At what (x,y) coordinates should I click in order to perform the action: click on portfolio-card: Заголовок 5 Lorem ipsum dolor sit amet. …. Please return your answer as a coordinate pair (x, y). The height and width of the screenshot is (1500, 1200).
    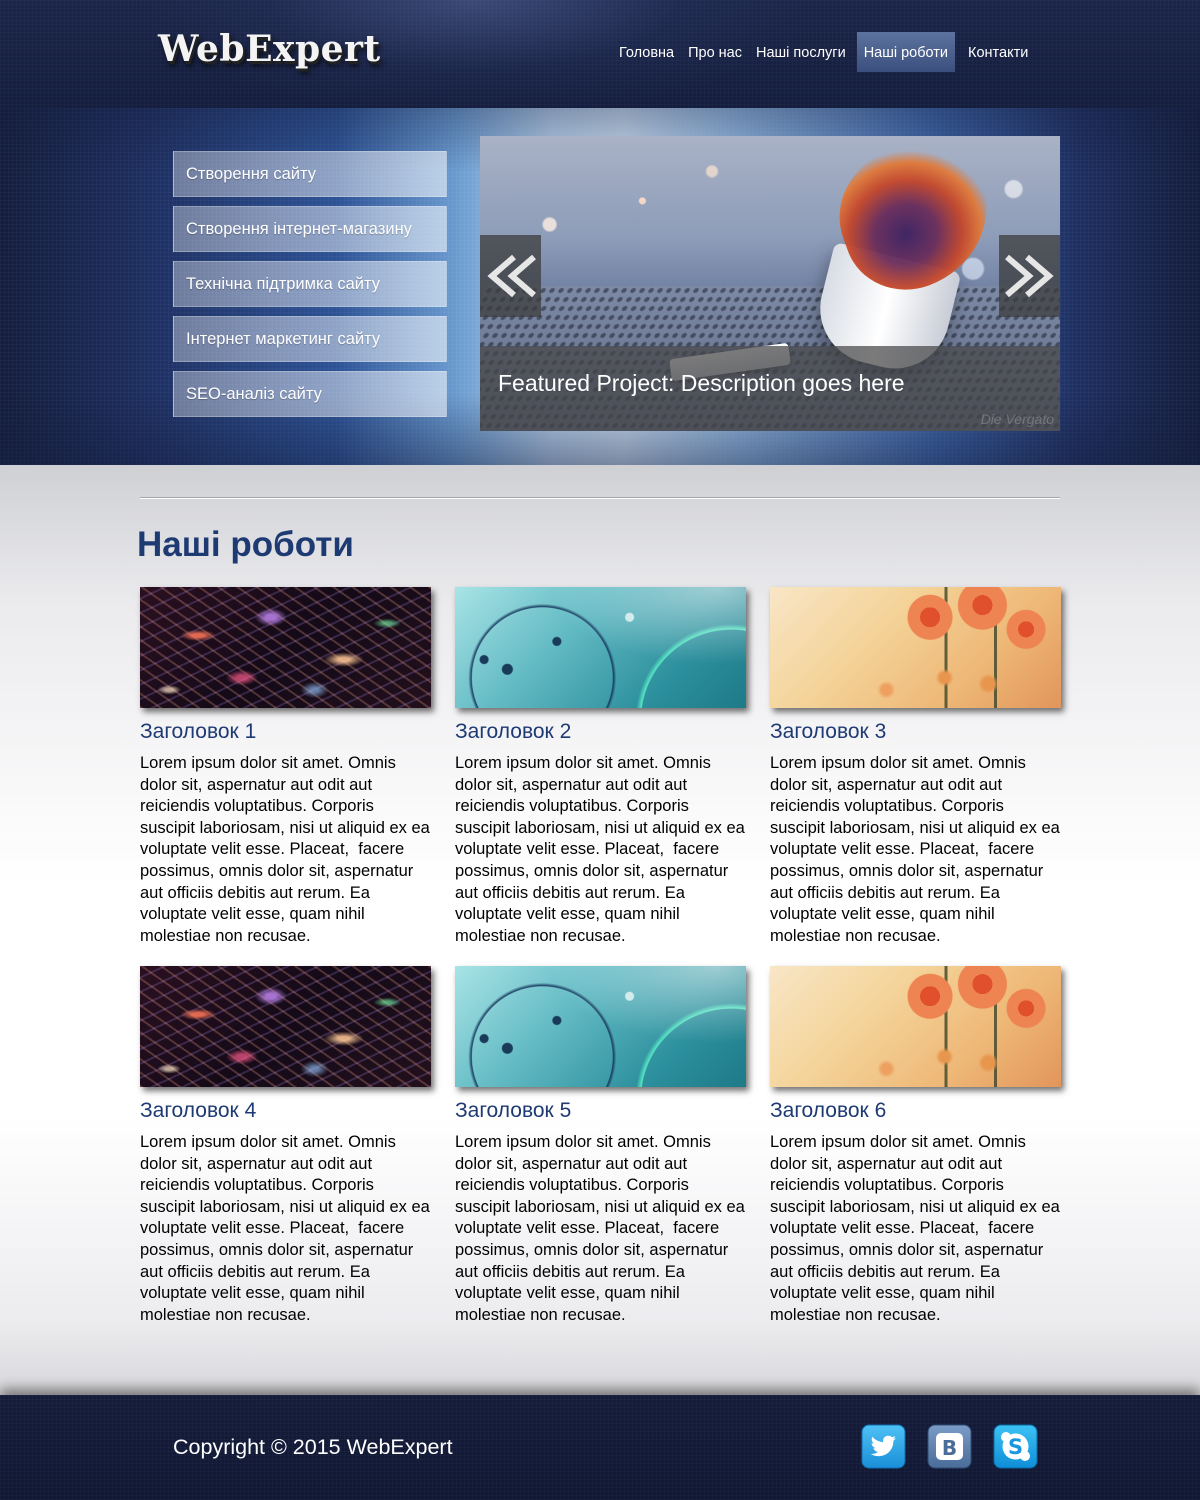
    Looking at the image, I should click on (600, 1146).